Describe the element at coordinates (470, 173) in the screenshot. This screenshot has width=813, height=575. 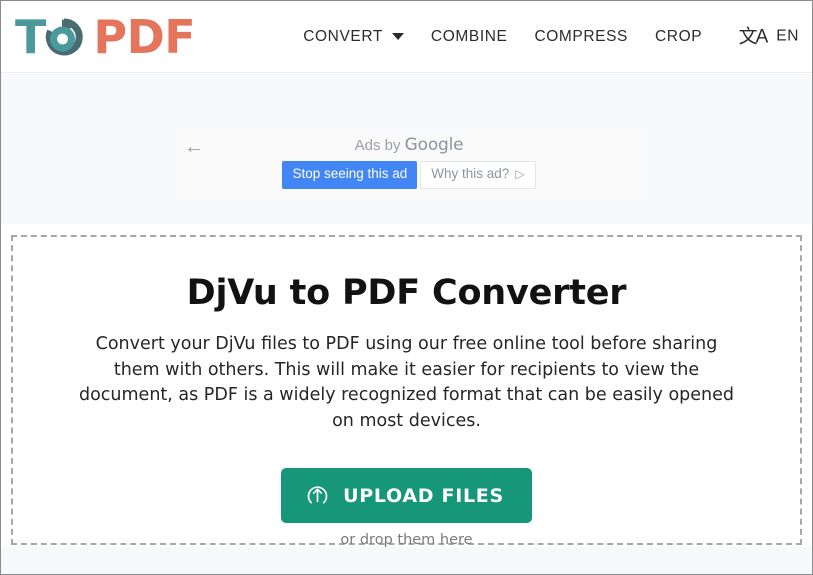
I see `why-this-ad-label: Why this ad?` at that location.